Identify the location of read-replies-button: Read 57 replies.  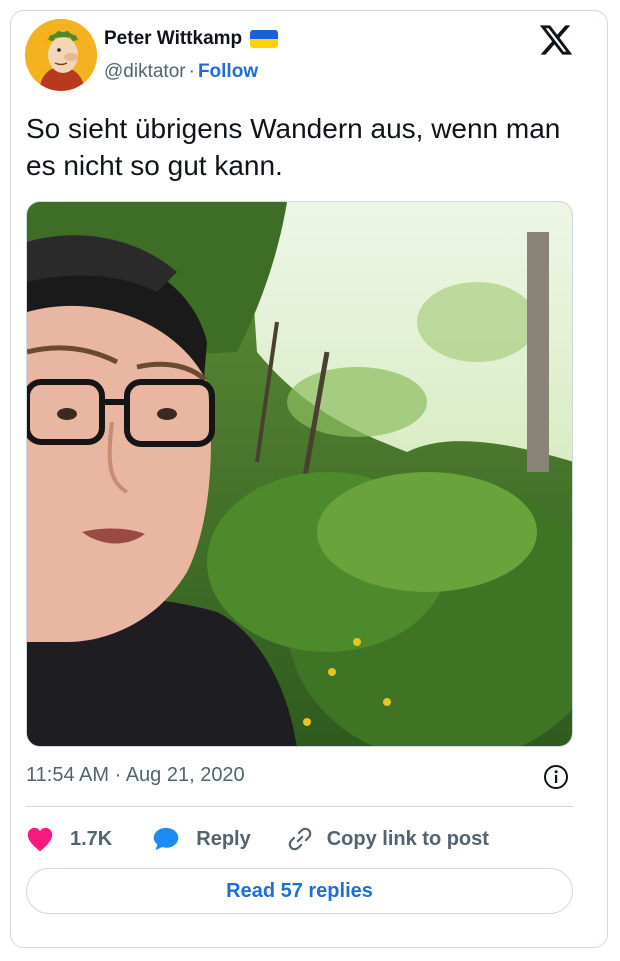
(299, 891).